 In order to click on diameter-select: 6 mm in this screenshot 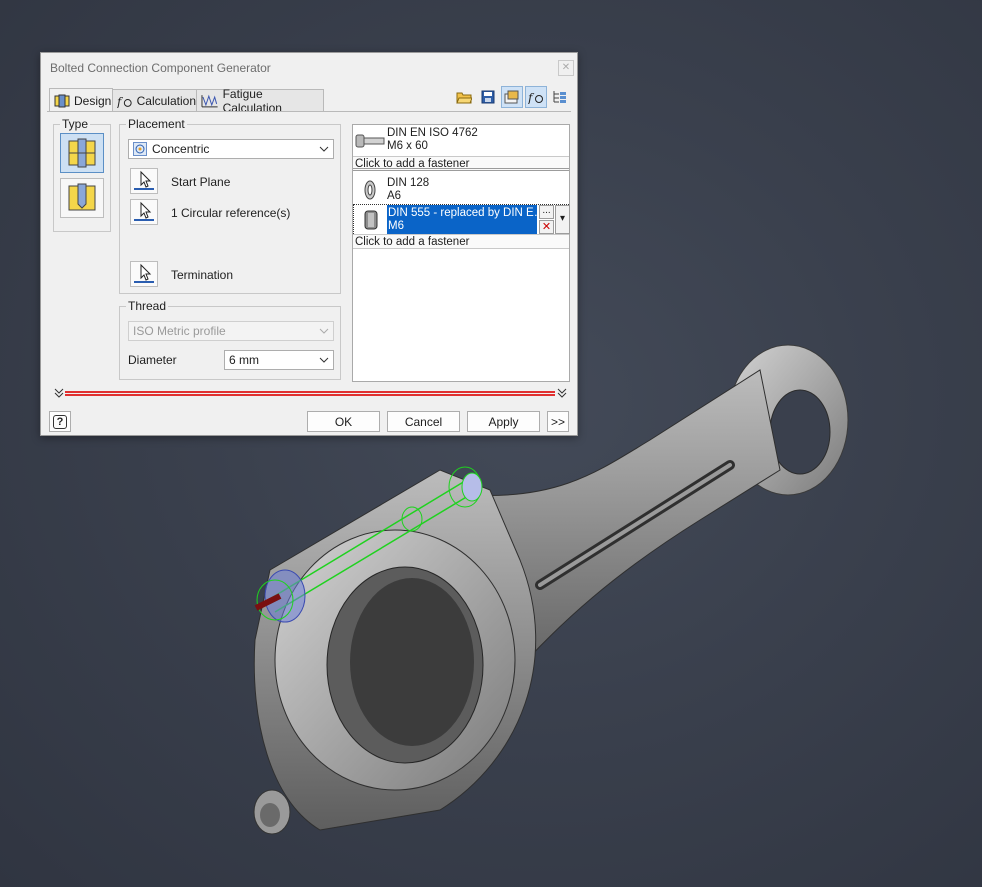, I will do `click(279, 360)`.